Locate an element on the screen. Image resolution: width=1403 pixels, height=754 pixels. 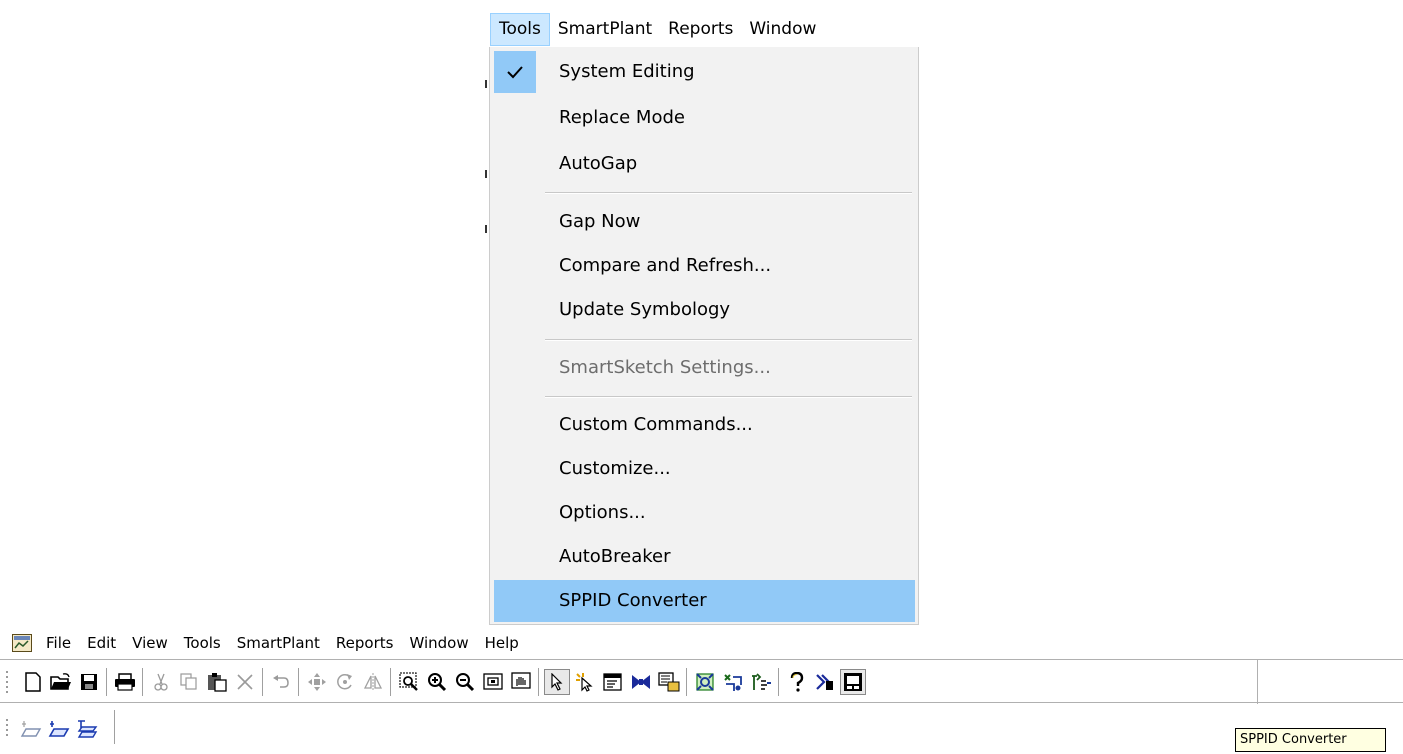
tool-x-icon is located at coordinates (825, 682).